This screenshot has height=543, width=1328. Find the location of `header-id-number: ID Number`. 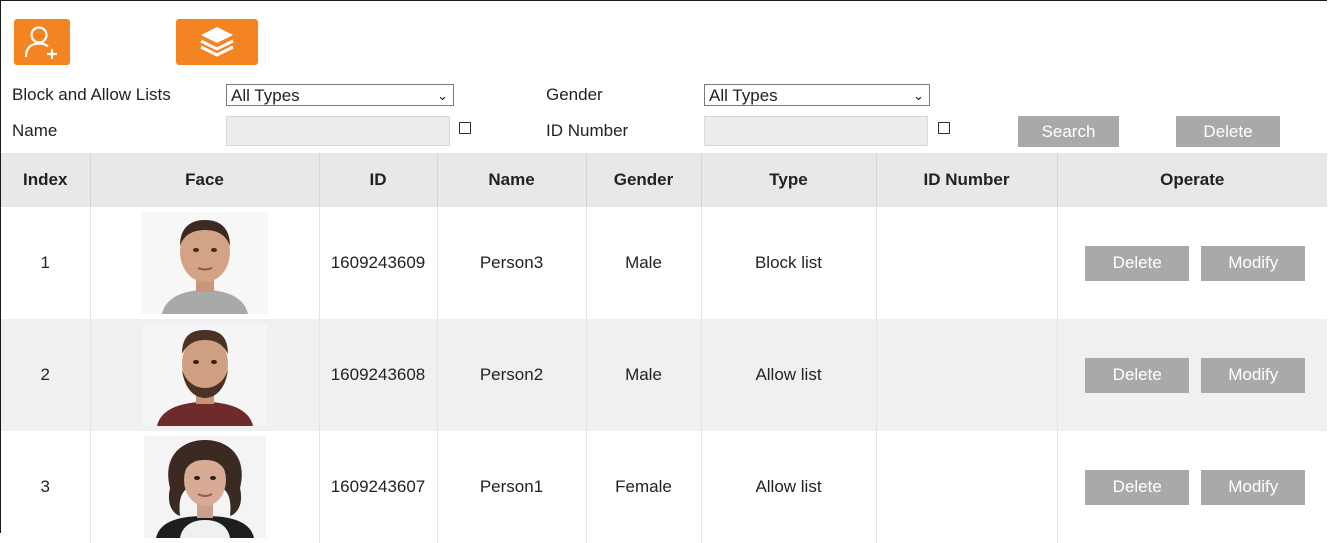

header-id-number: ID Number is located at coordinates (967, 180).